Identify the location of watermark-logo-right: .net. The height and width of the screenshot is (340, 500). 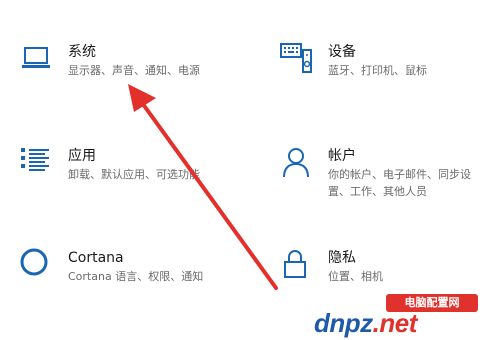
(395, 323).